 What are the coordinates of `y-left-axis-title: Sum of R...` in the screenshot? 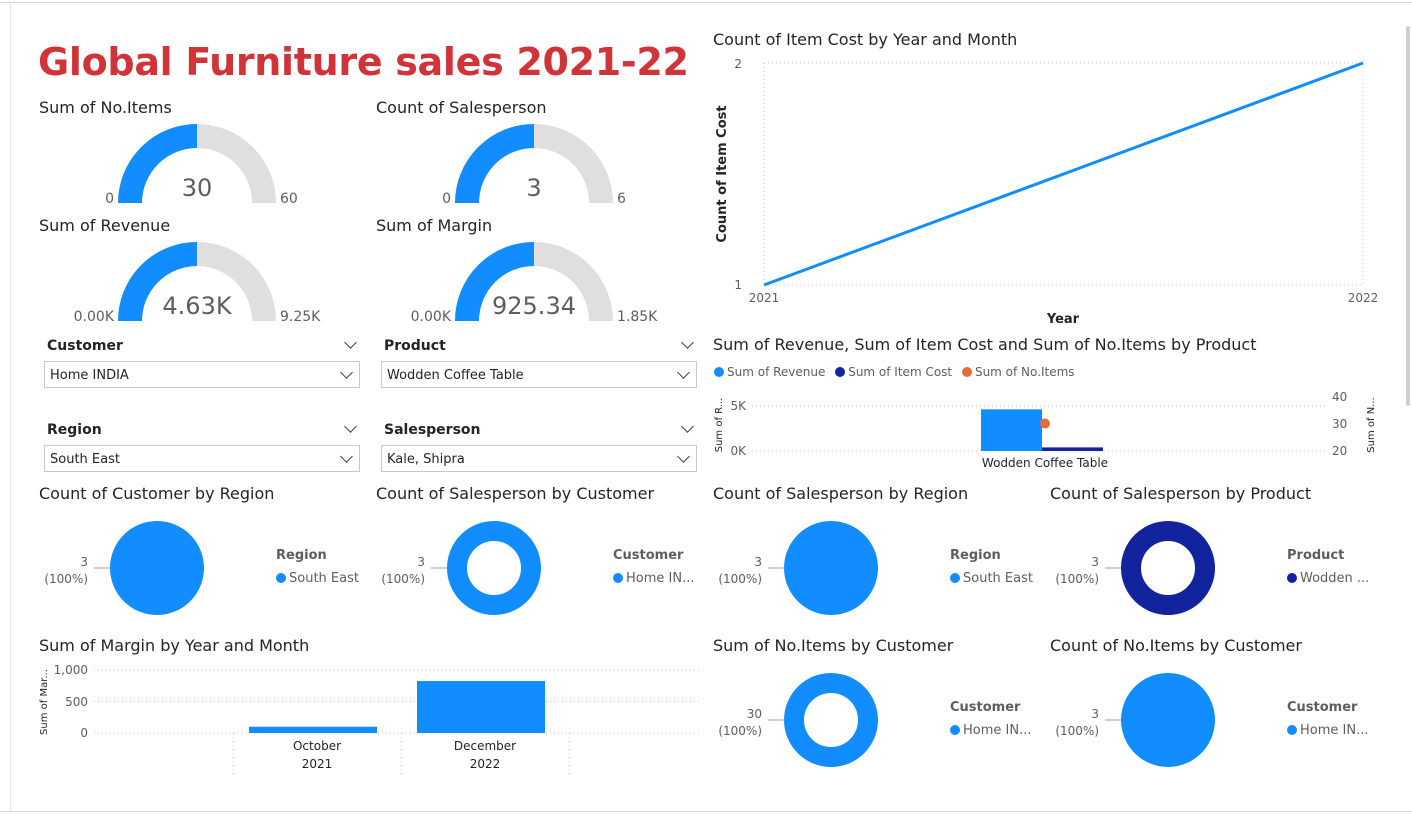 It's located at (719, 425).